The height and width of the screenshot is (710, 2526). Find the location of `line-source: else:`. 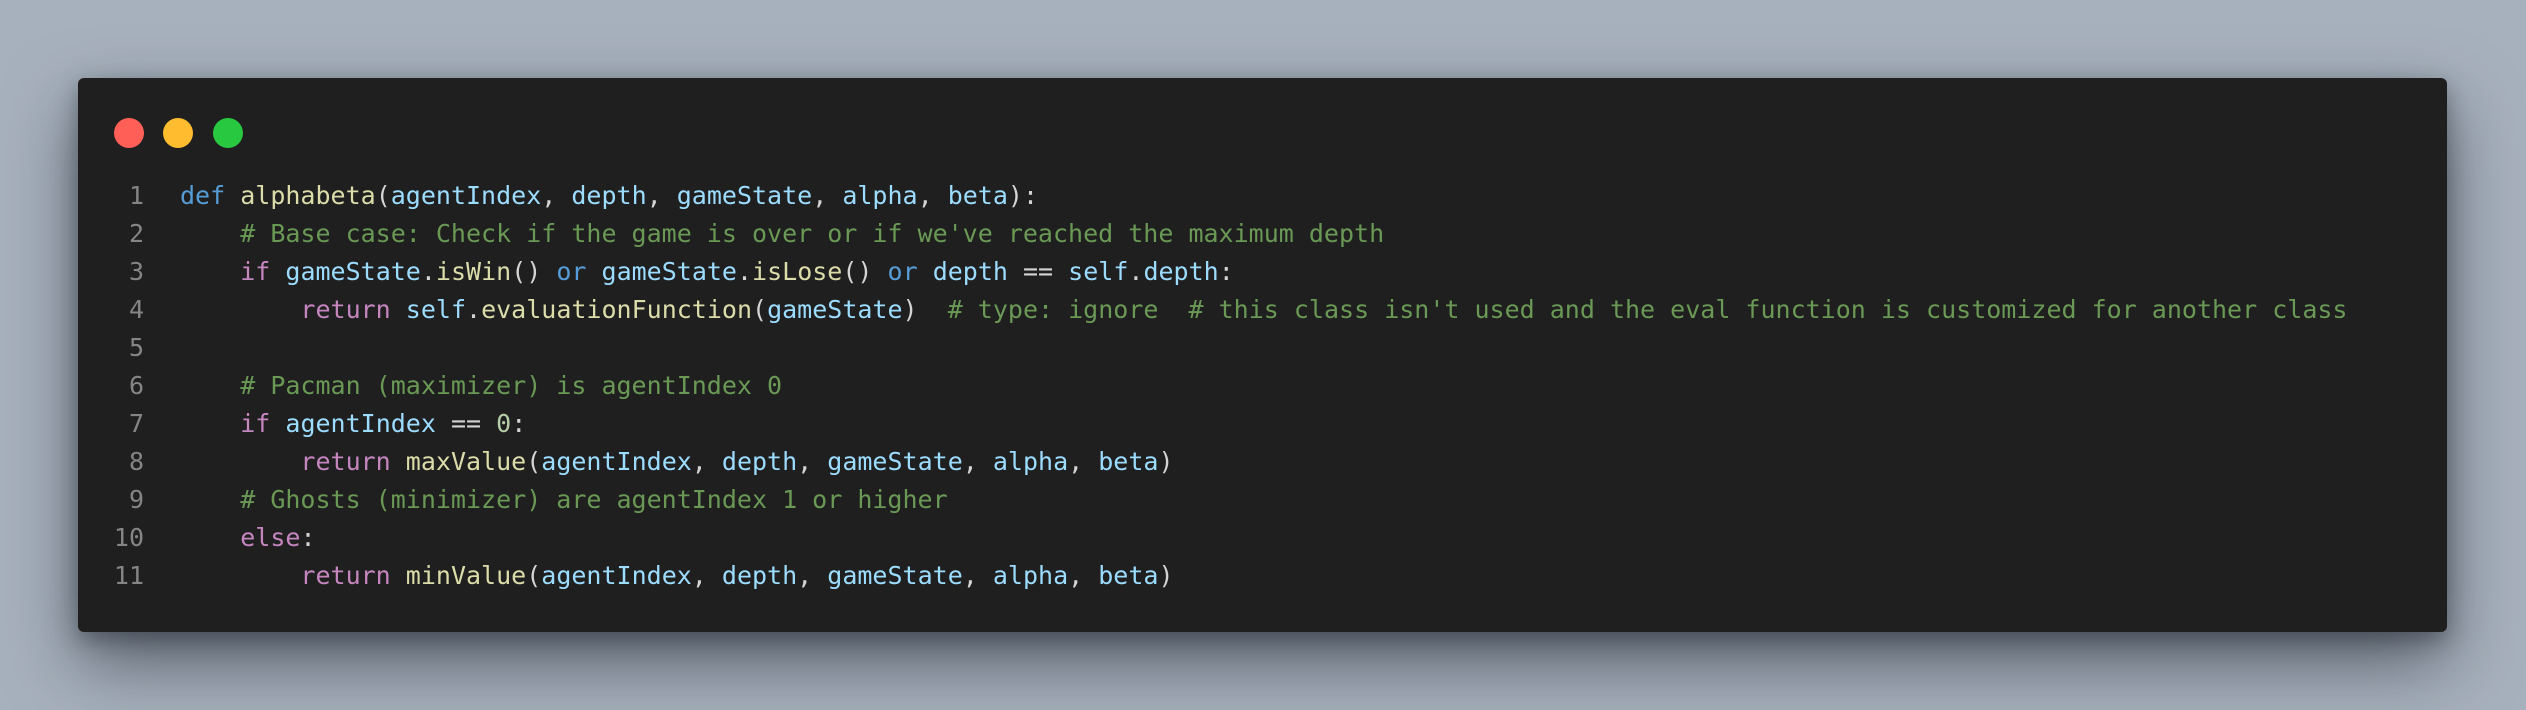

line-source: else: is located at coordinates (248, 538).